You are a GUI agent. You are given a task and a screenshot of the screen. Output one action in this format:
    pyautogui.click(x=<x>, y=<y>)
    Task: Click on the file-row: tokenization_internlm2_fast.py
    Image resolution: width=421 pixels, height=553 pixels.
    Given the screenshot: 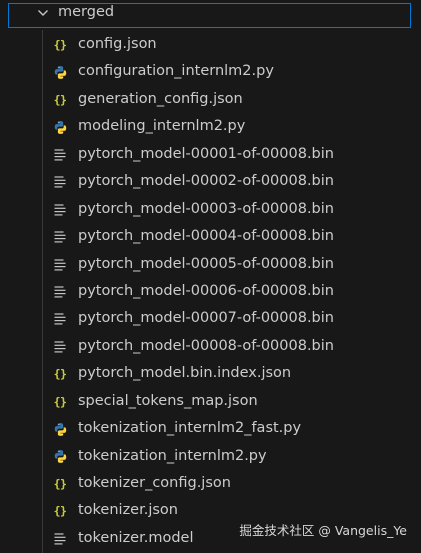 What is the action you would take?
    pyautogui.click(x=210, y=428)
    